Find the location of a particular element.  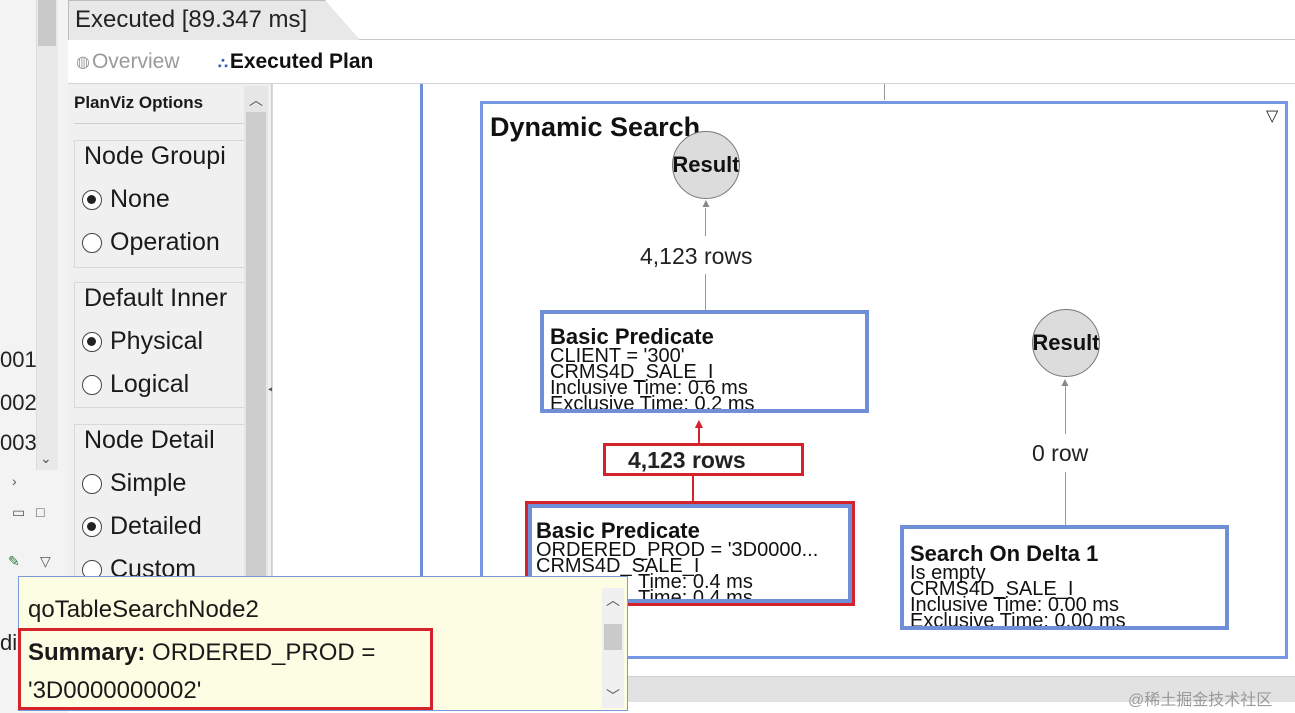

radio-logical: Logical is located at coordinates (135, 384).